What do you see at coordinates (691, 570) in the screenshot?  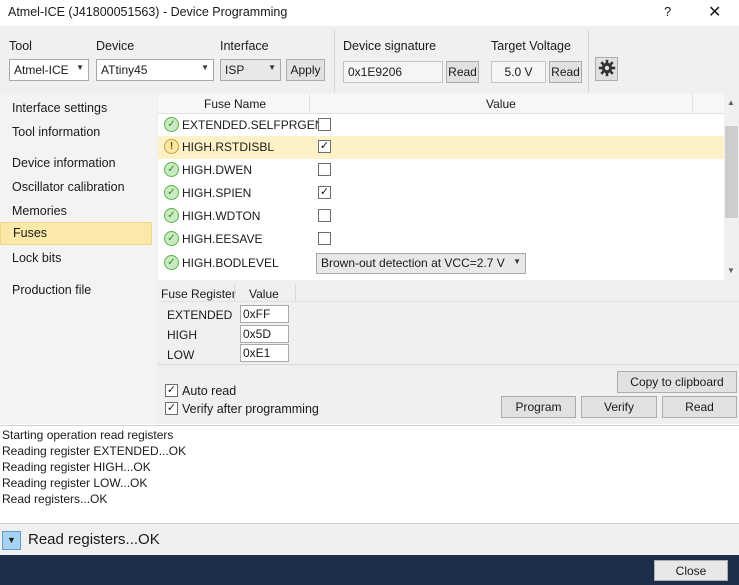 I see `close-button: Close` at bounding box center [691, 570].